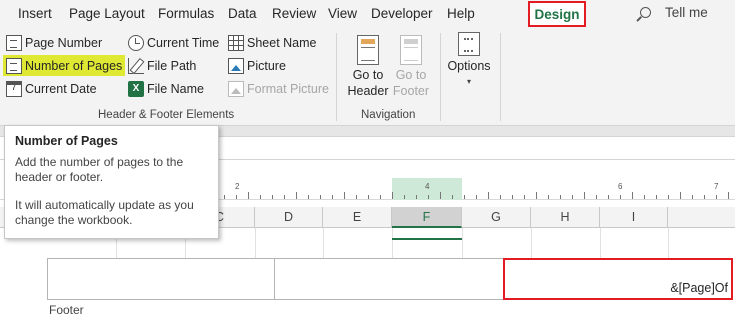  I want to click on number-of-pages-button: Number of Pages, so click(64, 65).